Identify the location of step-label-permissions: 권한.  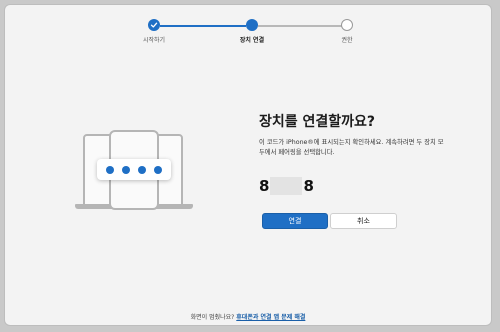
(347, 40).